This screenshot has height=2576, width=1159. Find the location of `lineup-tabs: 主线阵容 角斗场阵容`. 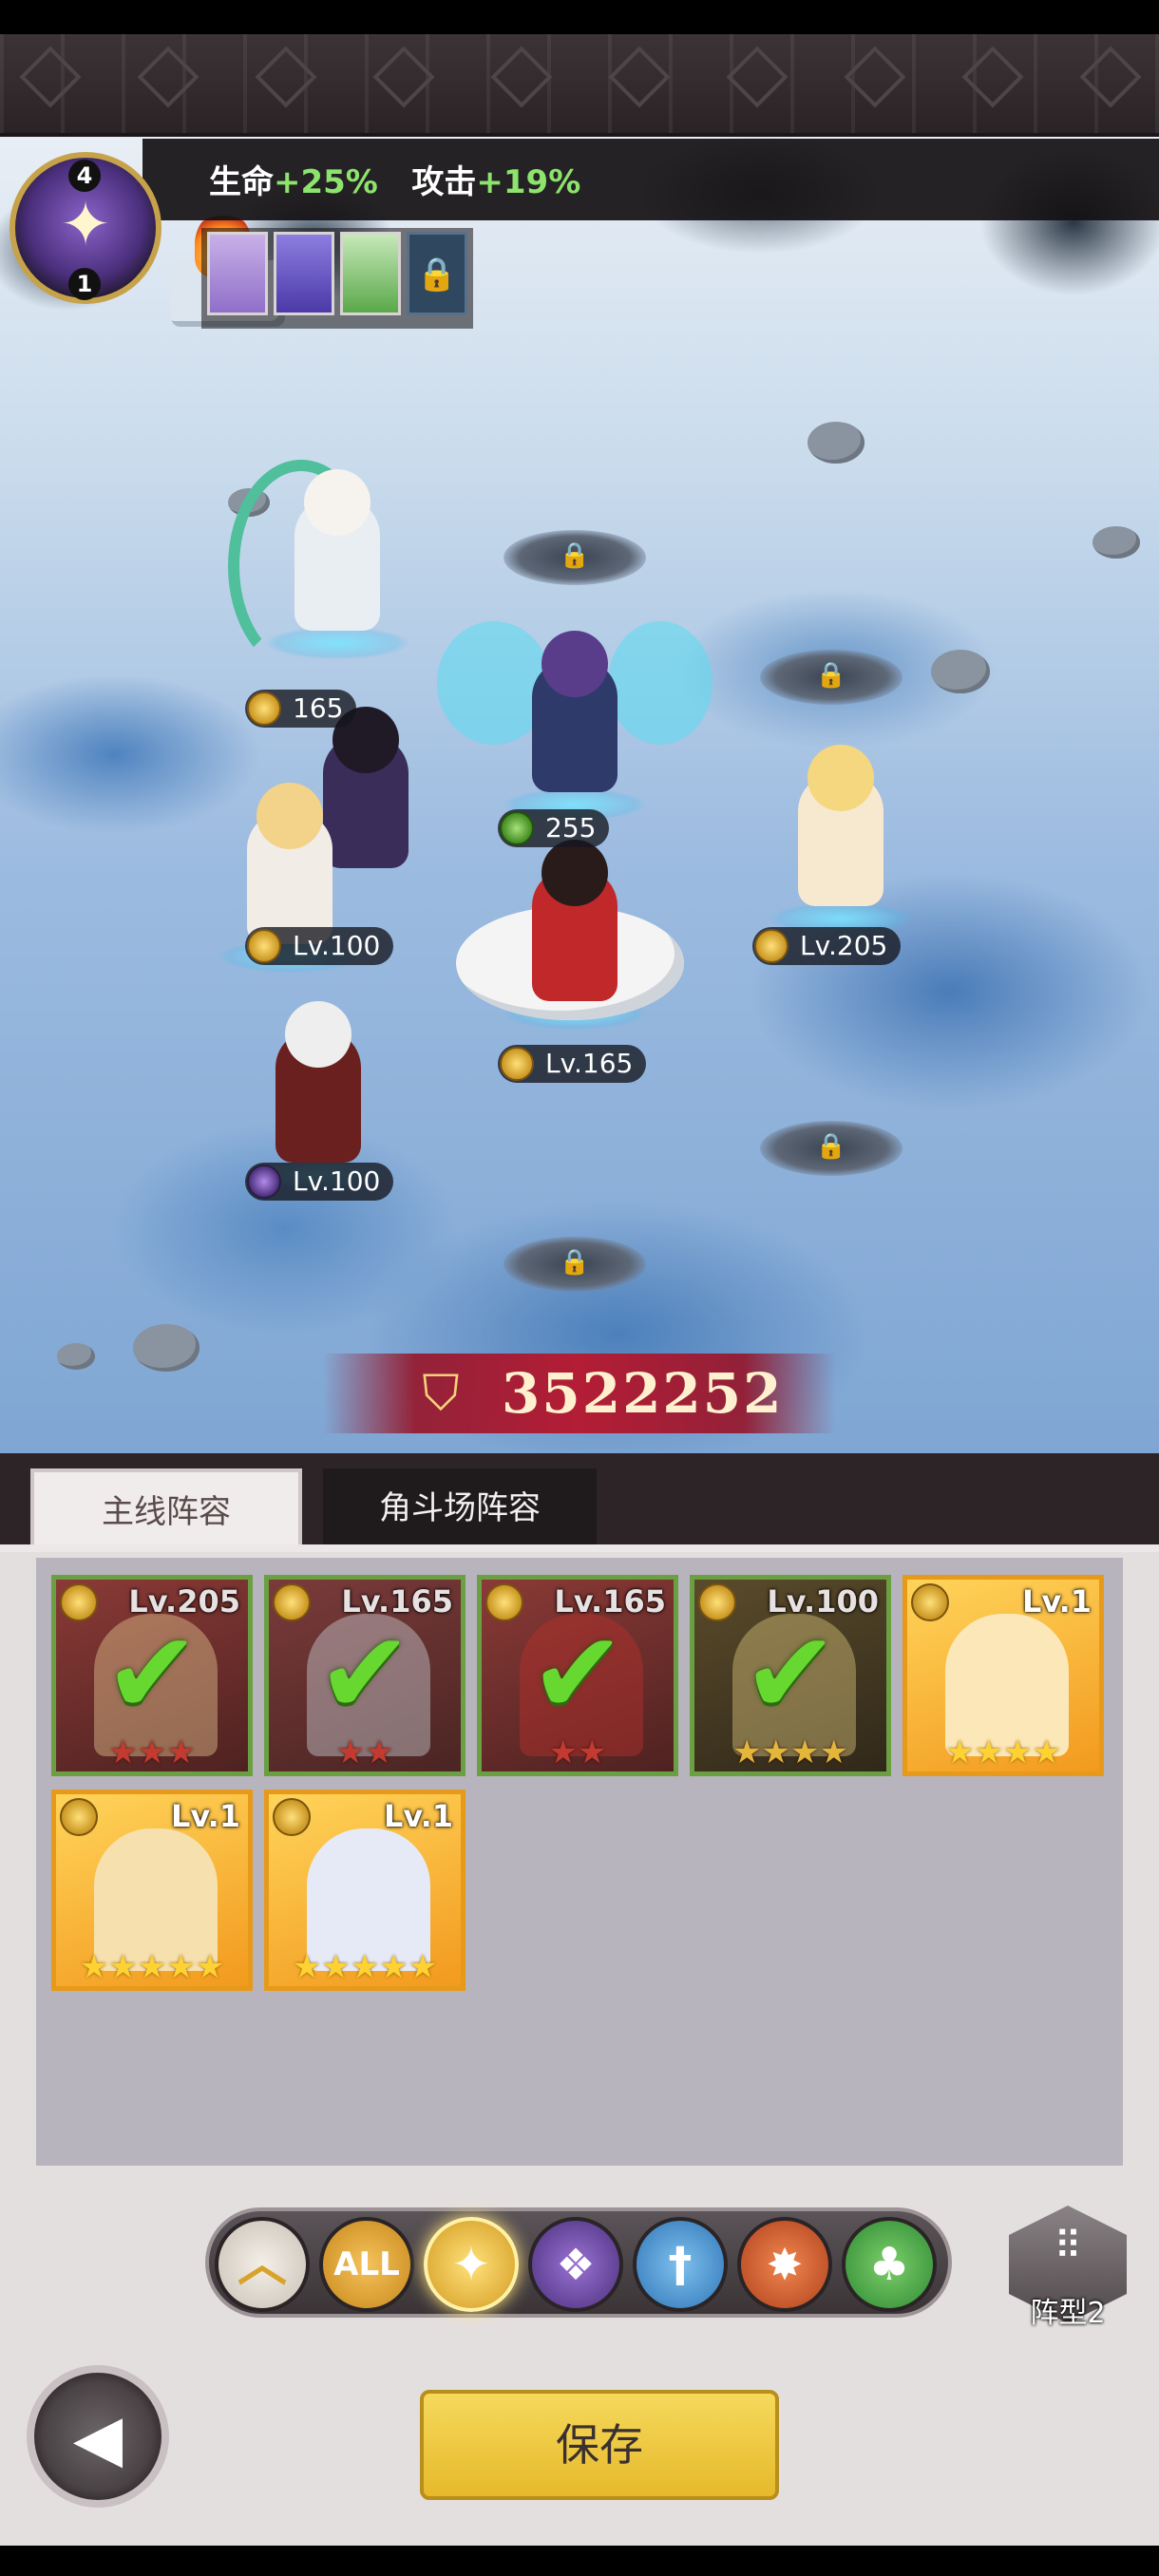

lineup-tabs: 主线阵容 角斗场阵容 is located at coordinates (579, 1502).